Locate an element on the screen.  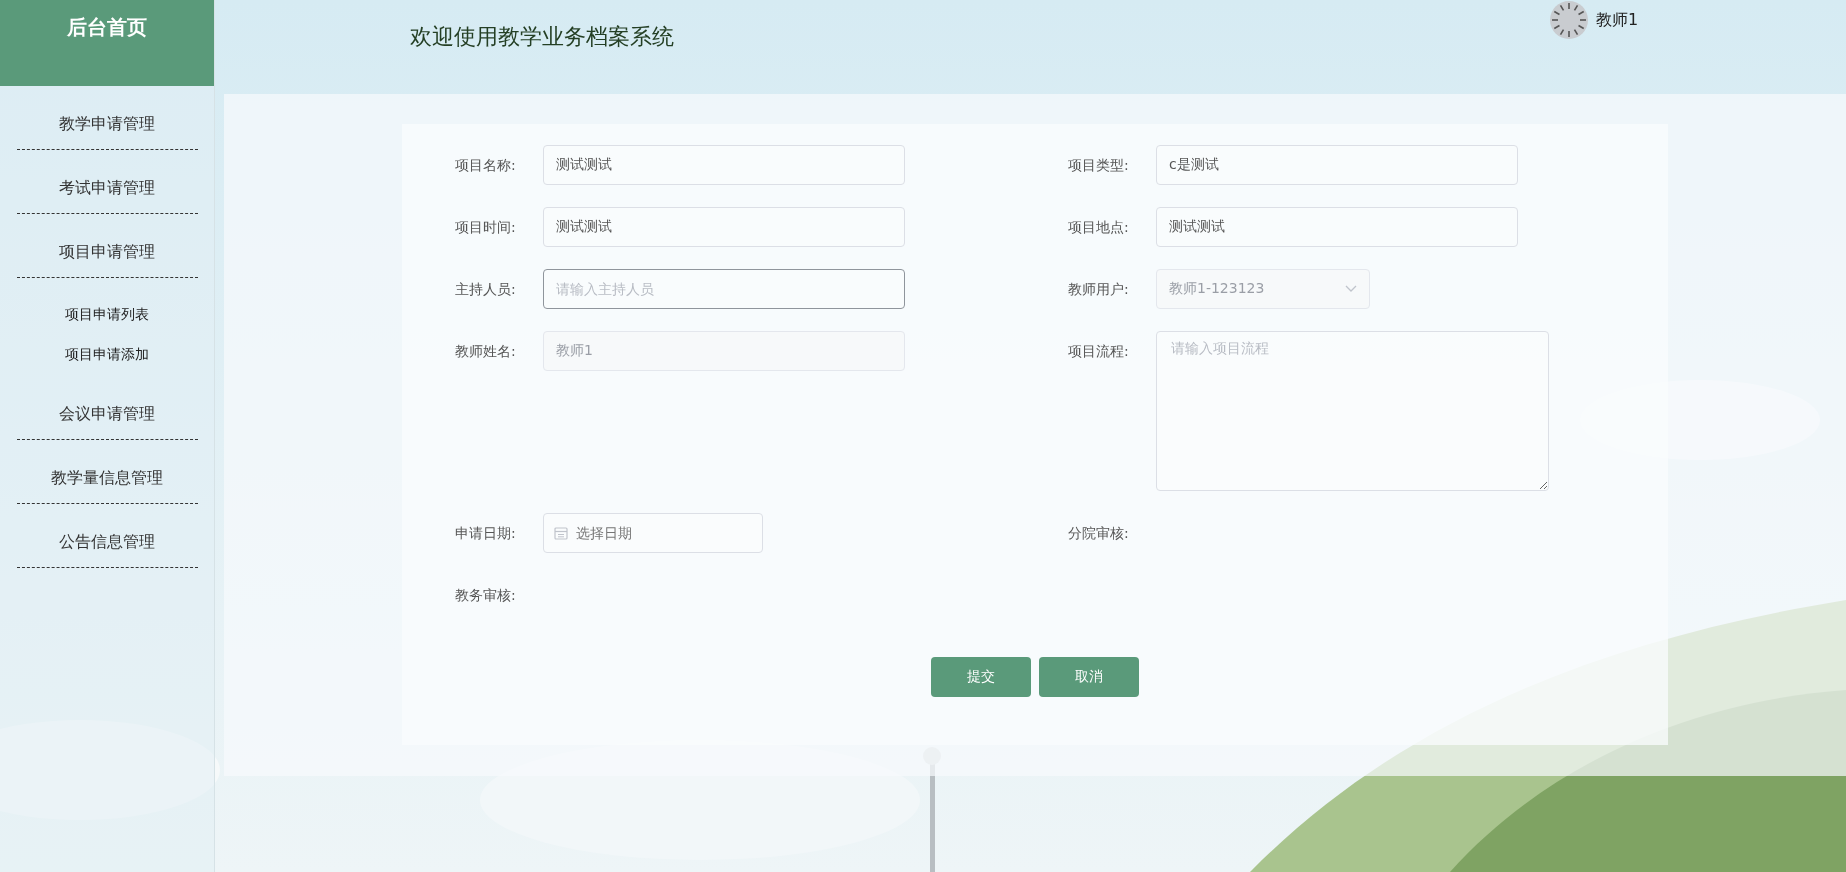
field-label: 主持人员: is located at coordinates (486, 289).